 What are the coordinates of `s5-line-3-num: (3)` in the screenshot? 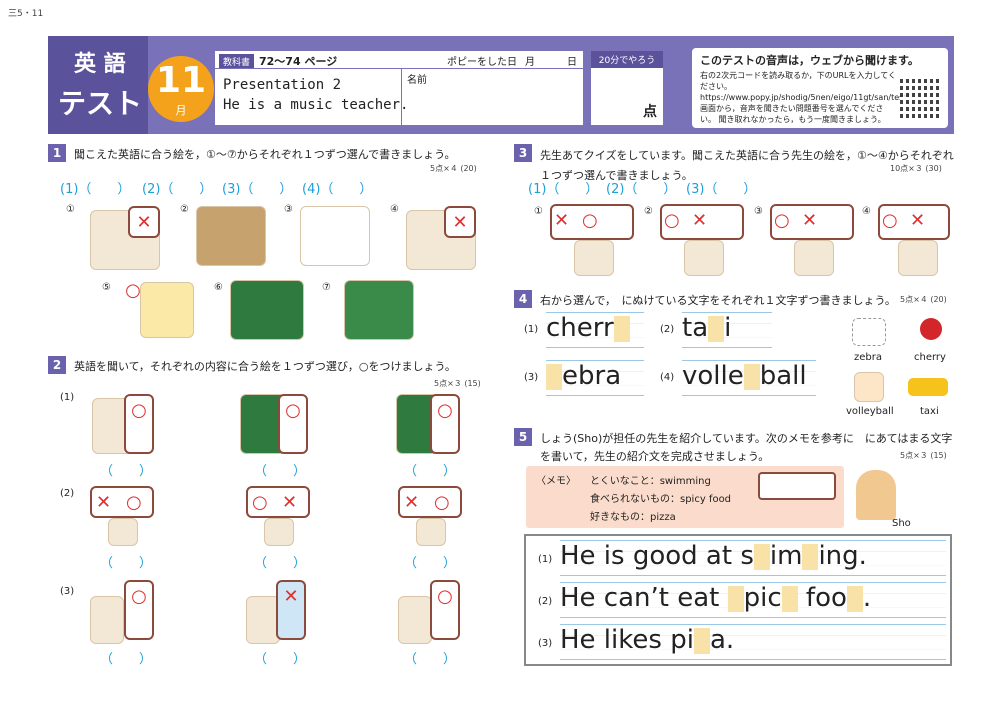 It's located at (545, 643).